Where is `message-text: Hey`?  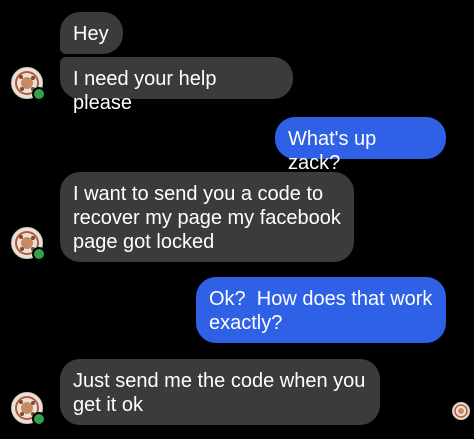
message-text: Hey is located at coordinates (91, 34).